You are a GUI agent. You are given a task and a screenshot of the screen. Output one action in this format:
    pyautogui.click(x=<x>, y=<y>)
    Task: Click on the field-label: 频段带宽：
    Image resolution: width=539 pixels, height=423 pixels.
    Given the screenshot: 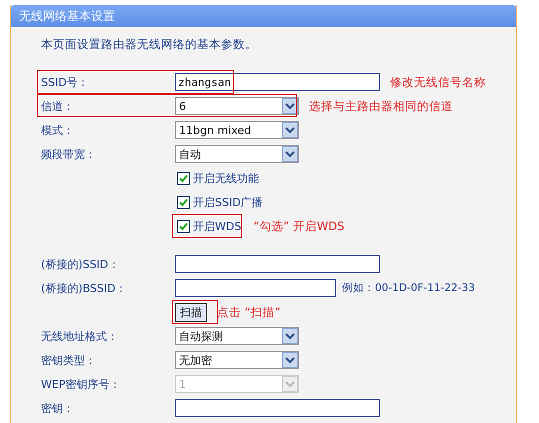 What is the action you would take?
    pyautogui.click(x=69, y=154)
    